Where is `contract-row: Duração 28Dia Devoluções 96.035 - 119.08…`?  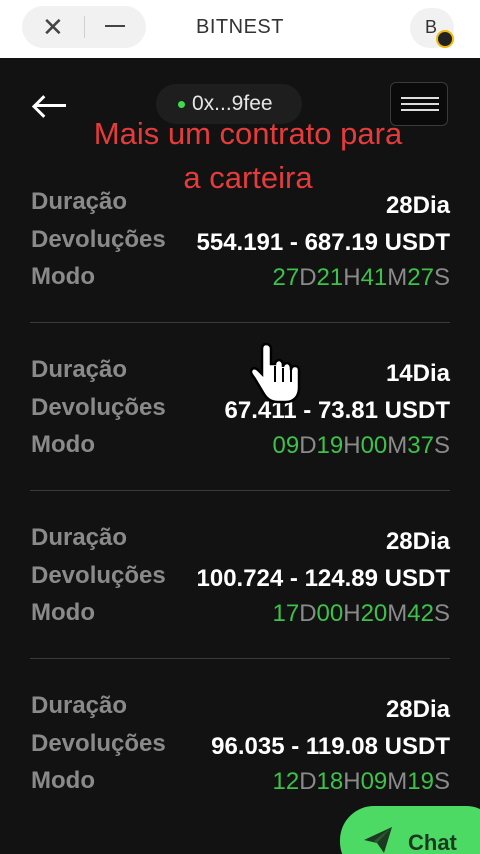
contract-row: Duração 28Dia Devoluções 96.035 - 119.08… is located at coordinates (240, 750).